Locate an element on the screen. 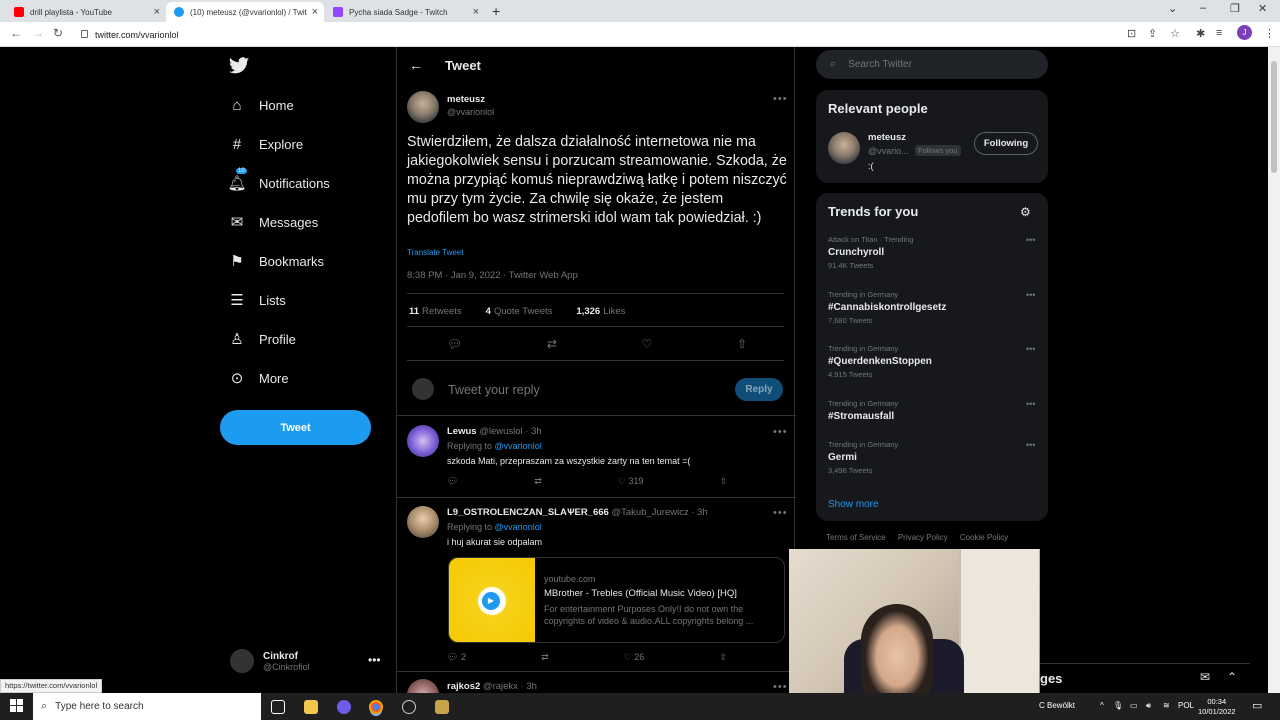 This screenshot has width=1280, height=720. nav-home: ⌂ Home is located at coordinates (260, 105).